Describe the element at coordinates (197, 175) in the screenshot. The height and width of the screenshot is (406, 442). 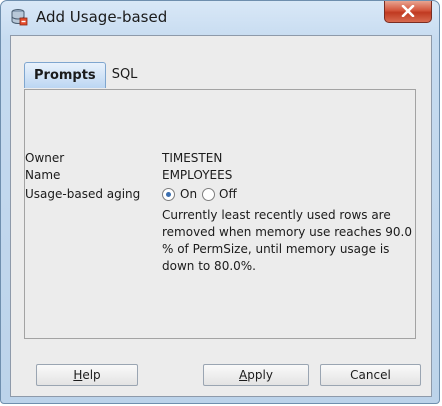
I see `name-value: EMPLOYEES` at that location.